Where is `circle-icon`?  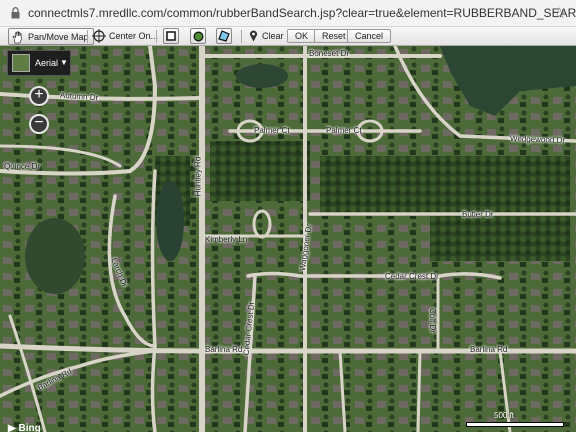
circle-icon is located at coordinates (198, 36).